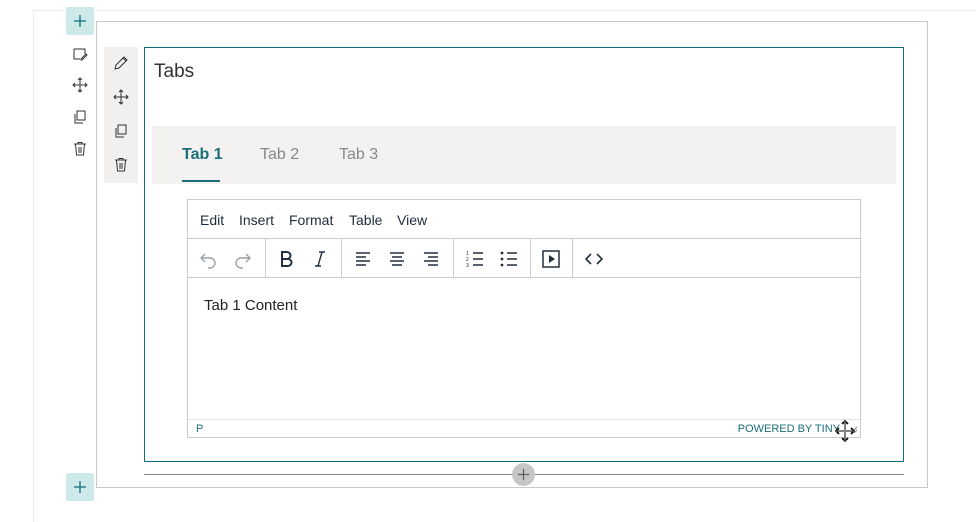  I want to click on menu-view: View, so click(412, 220).